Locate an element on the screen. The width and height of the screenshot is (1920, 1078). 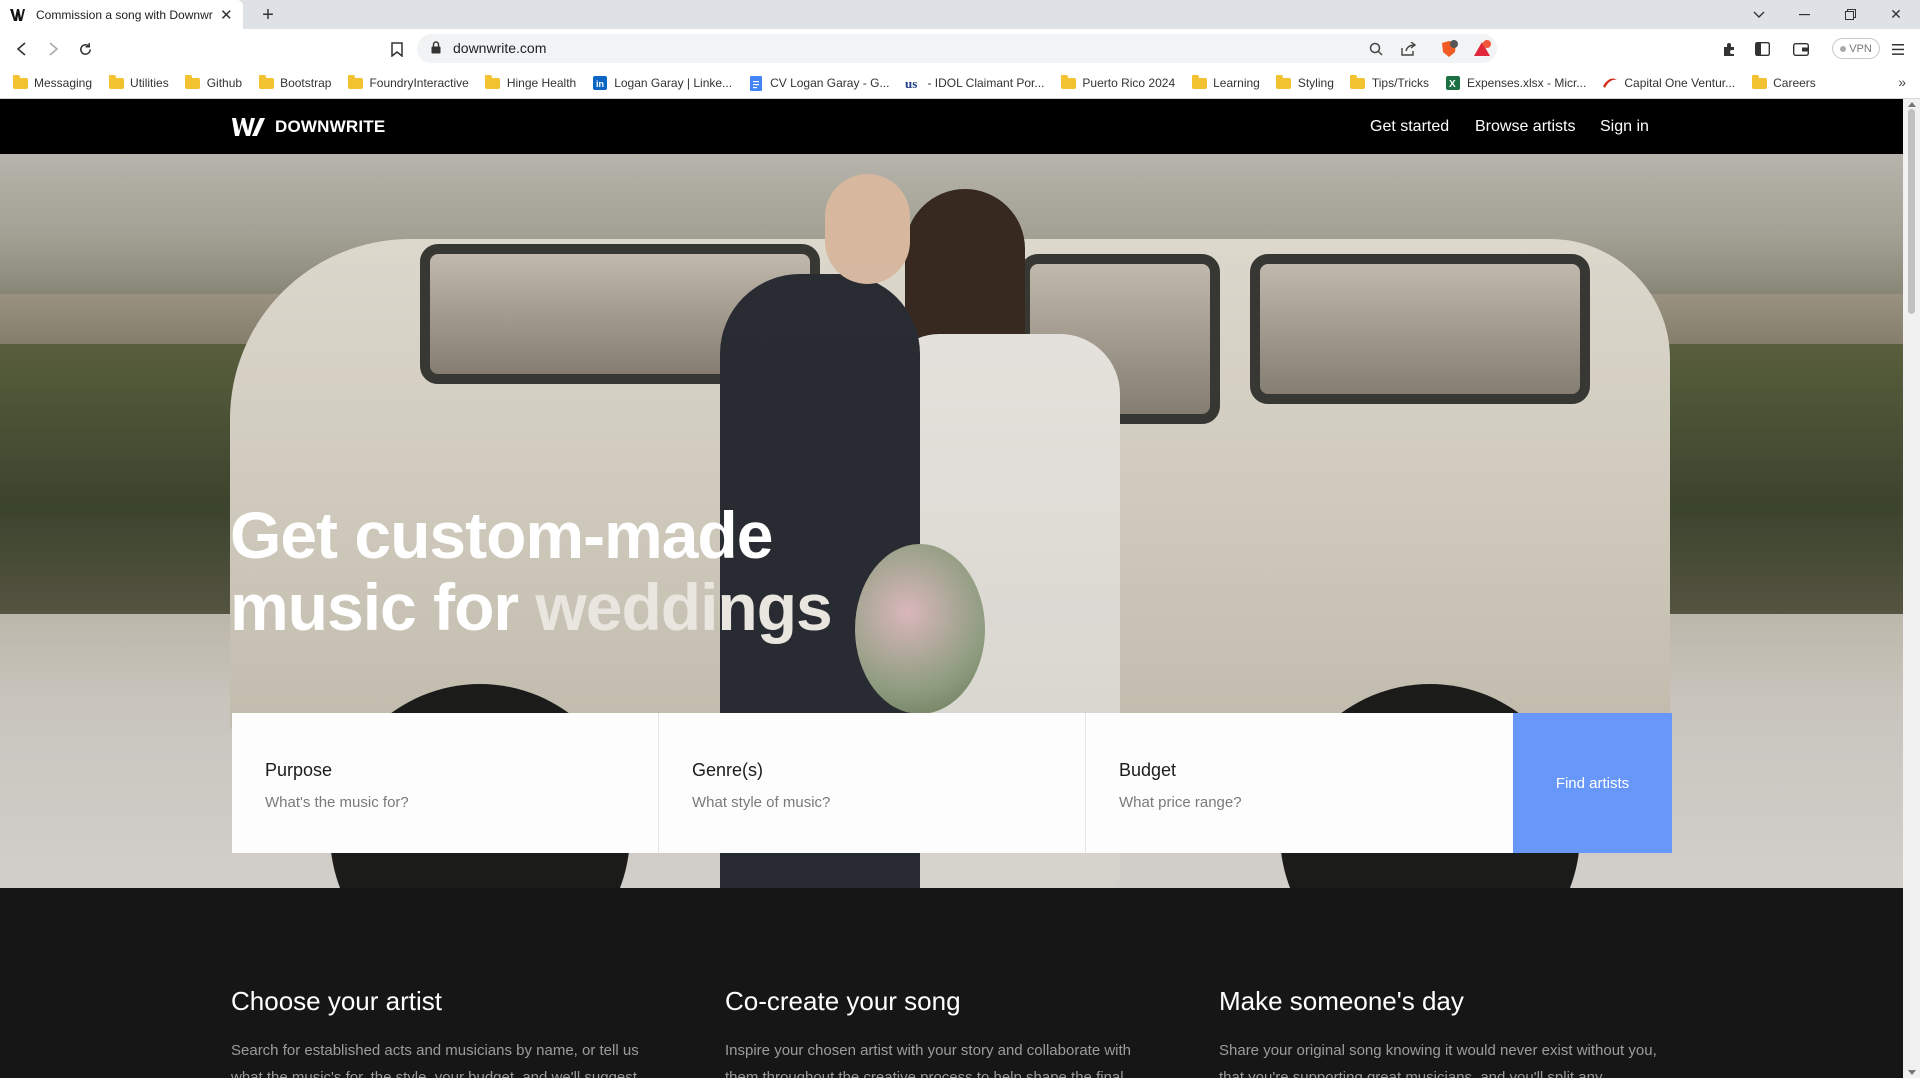
bookmark-label: Tips/Tricks is located at coordinates (1400, 83).